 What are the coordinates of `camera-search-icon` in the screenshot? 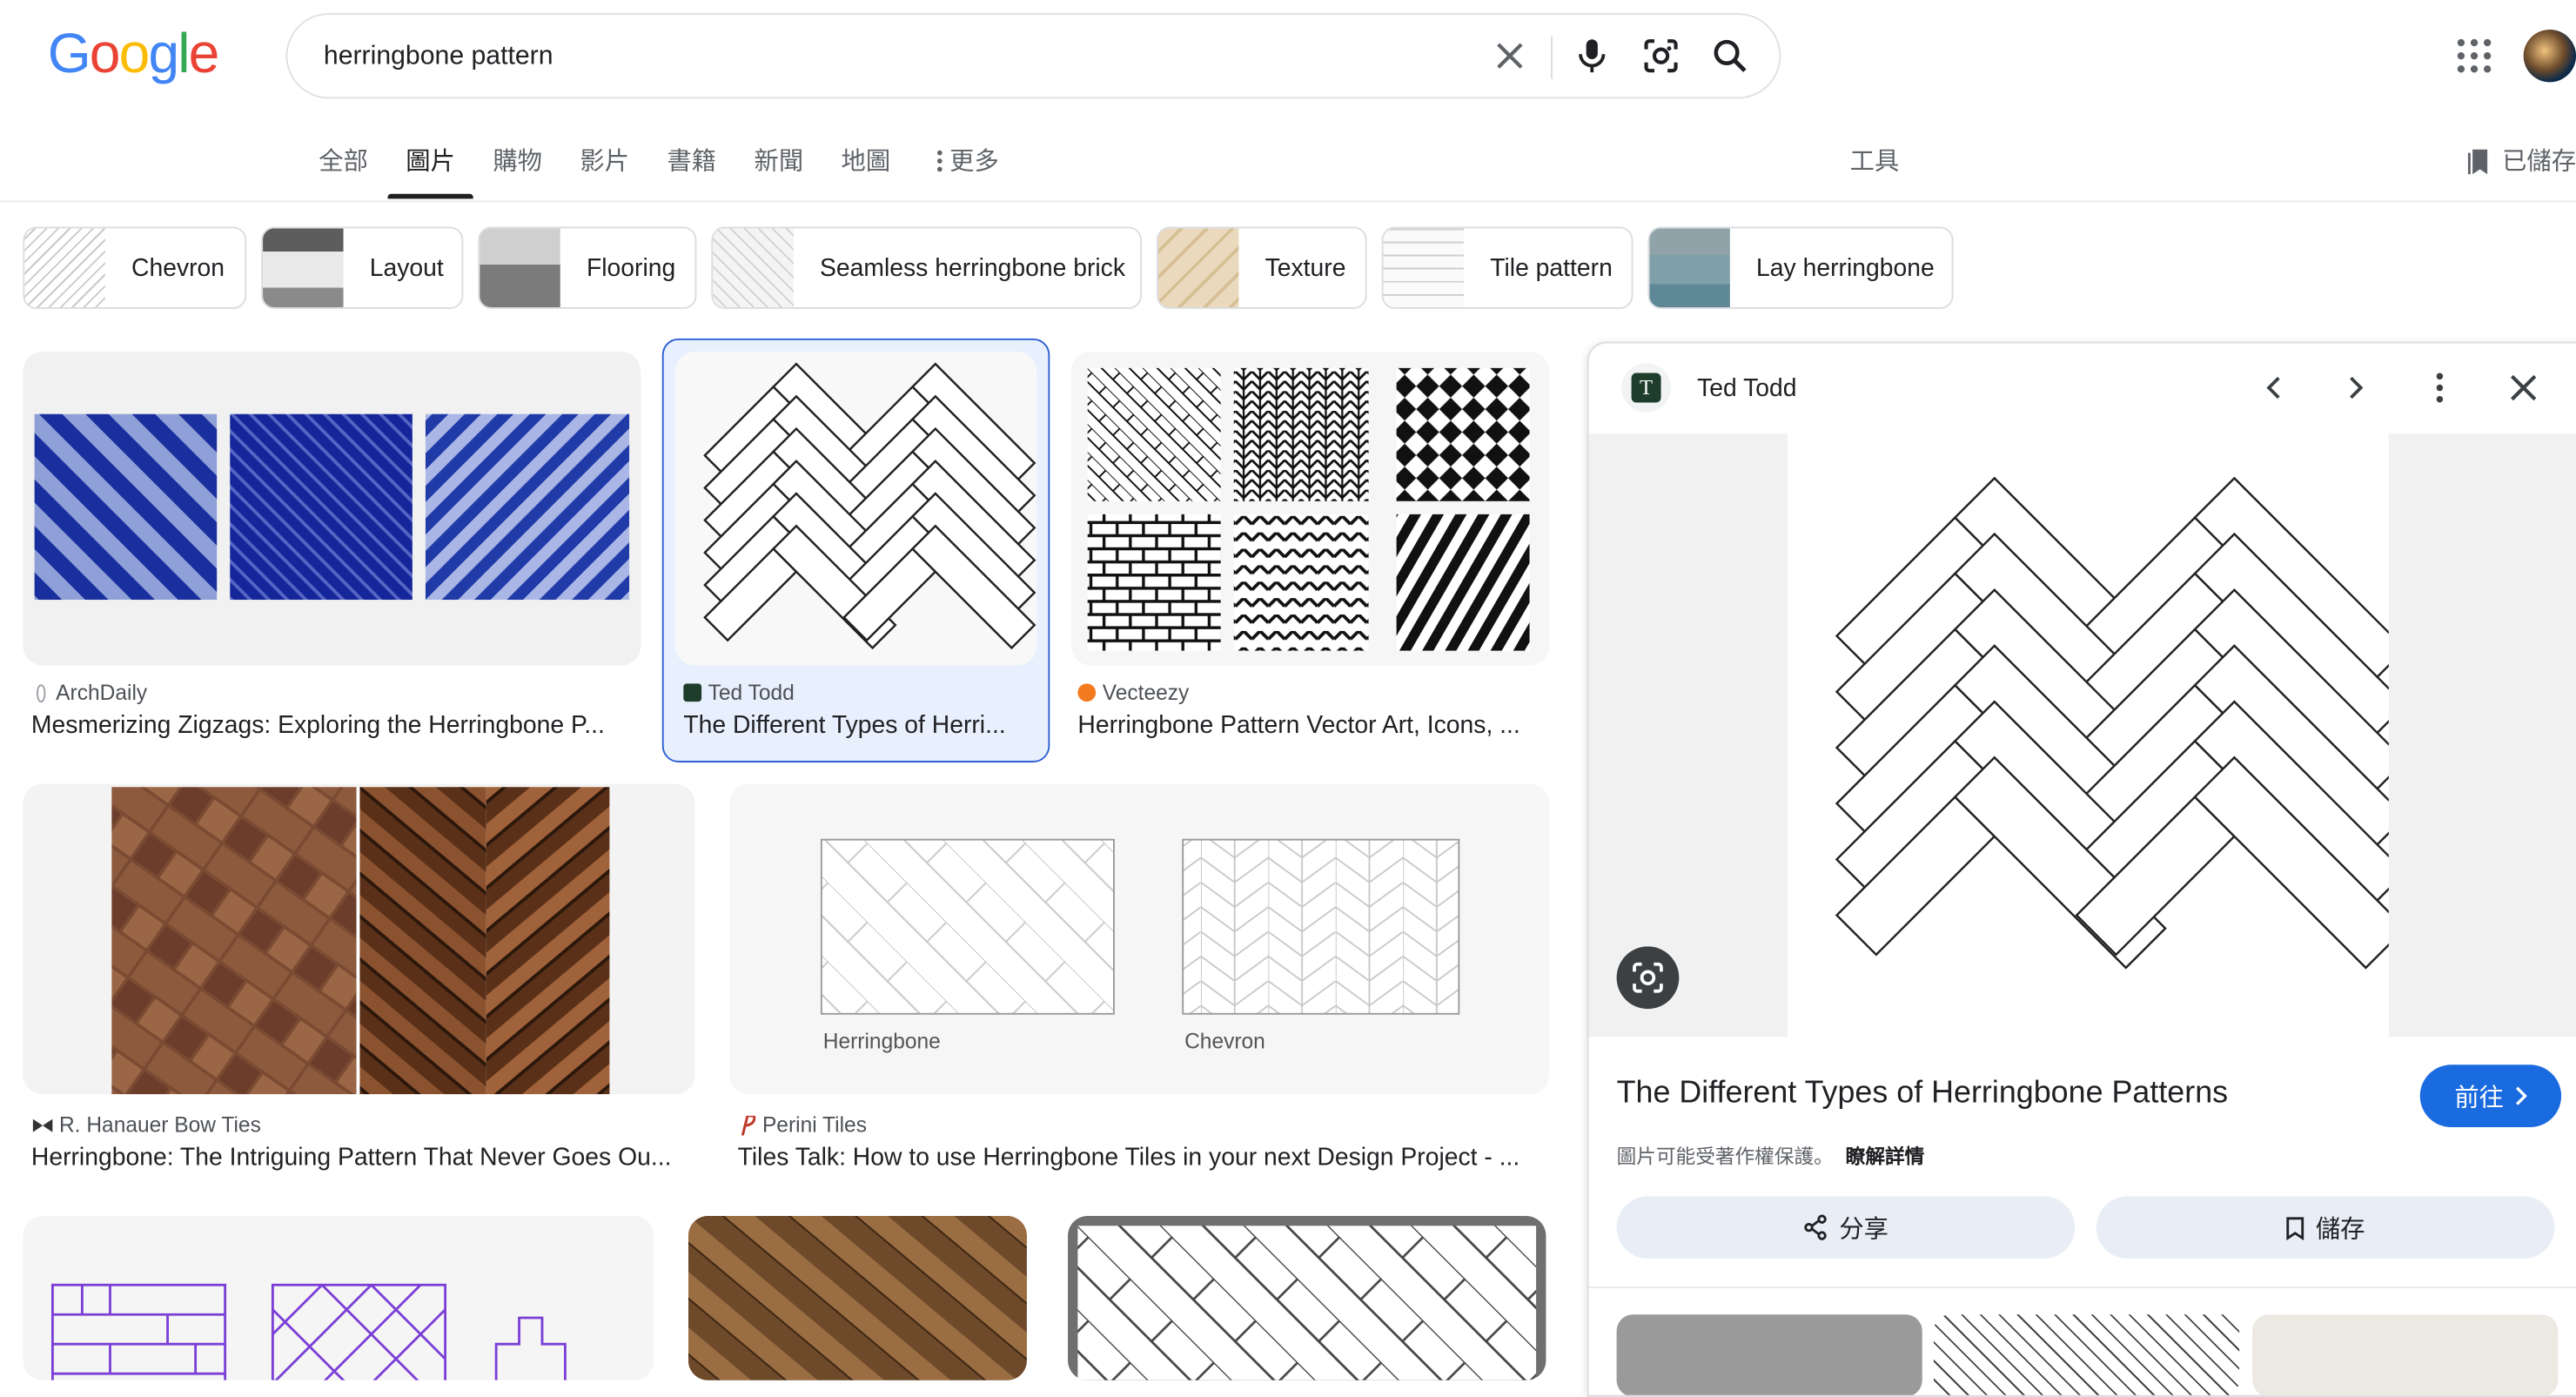 It's located at (1661, 57).